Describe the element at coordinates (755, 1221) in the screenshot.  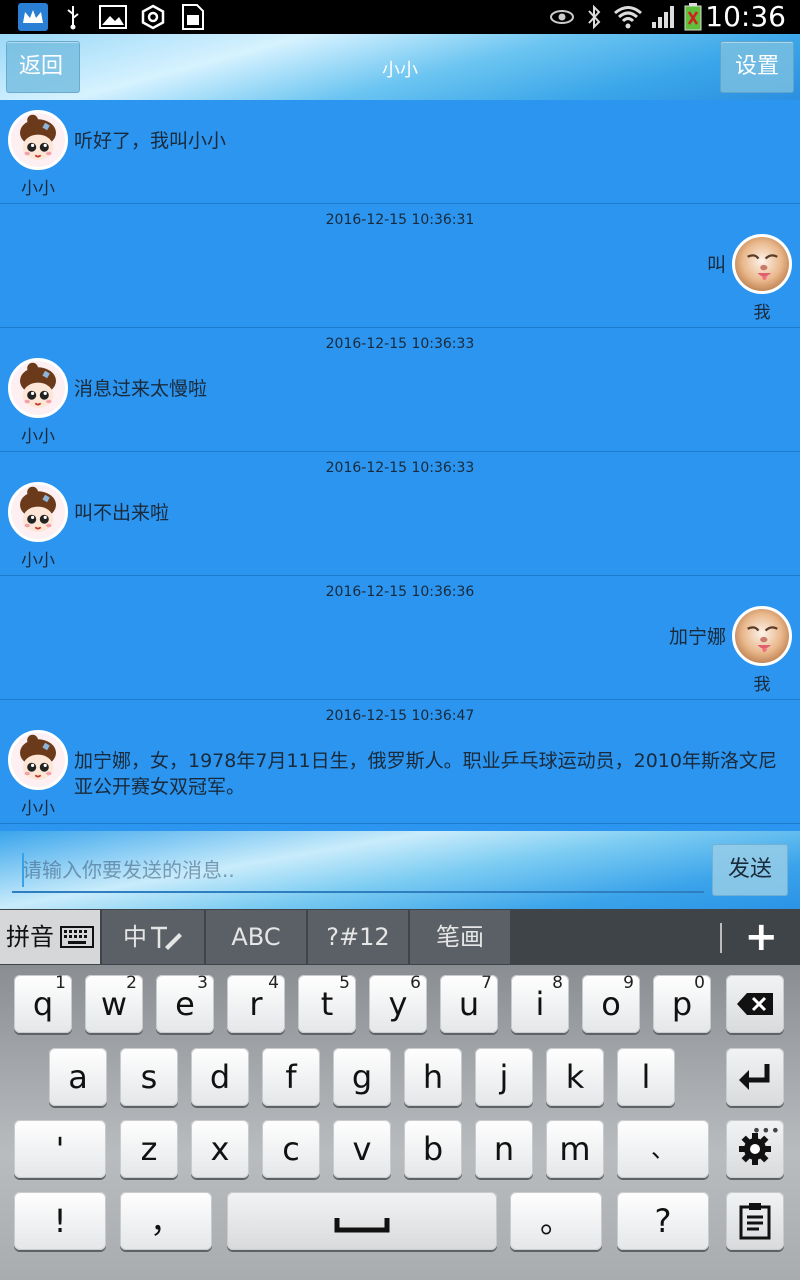
I see `clipboard-key` at that location.